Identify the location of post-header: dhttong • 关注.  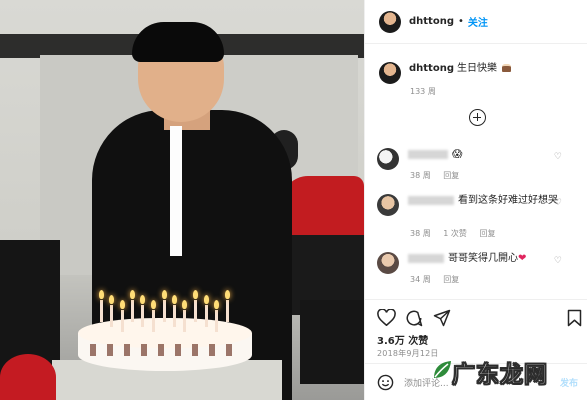
(476, 22).